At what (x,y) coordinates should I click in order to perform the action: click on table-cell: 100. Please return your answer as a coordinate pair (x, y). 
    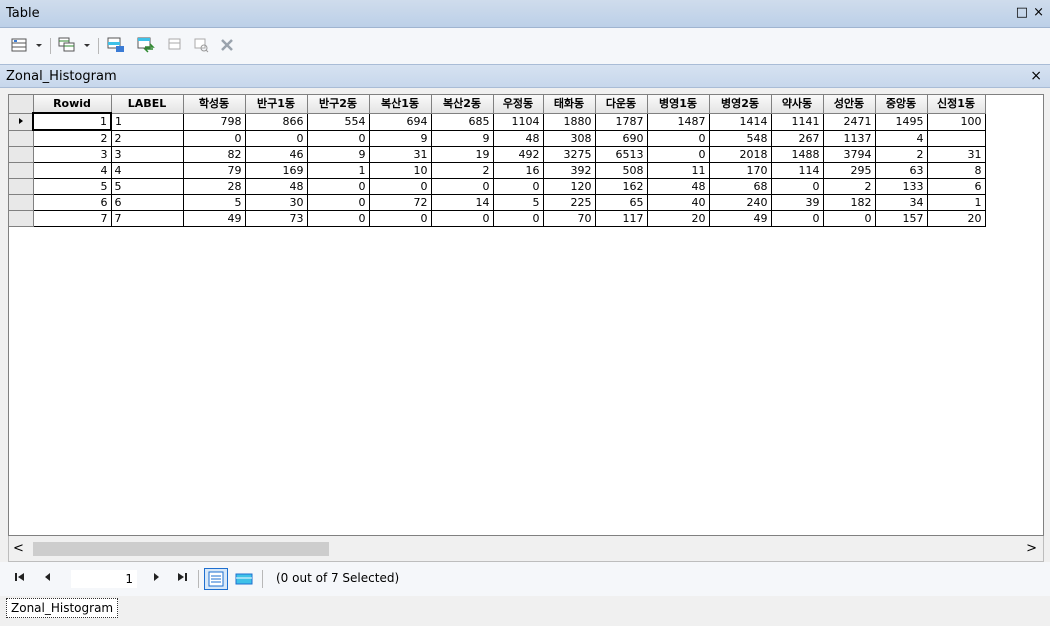
    Looking at the image, I should click on (956, 122).